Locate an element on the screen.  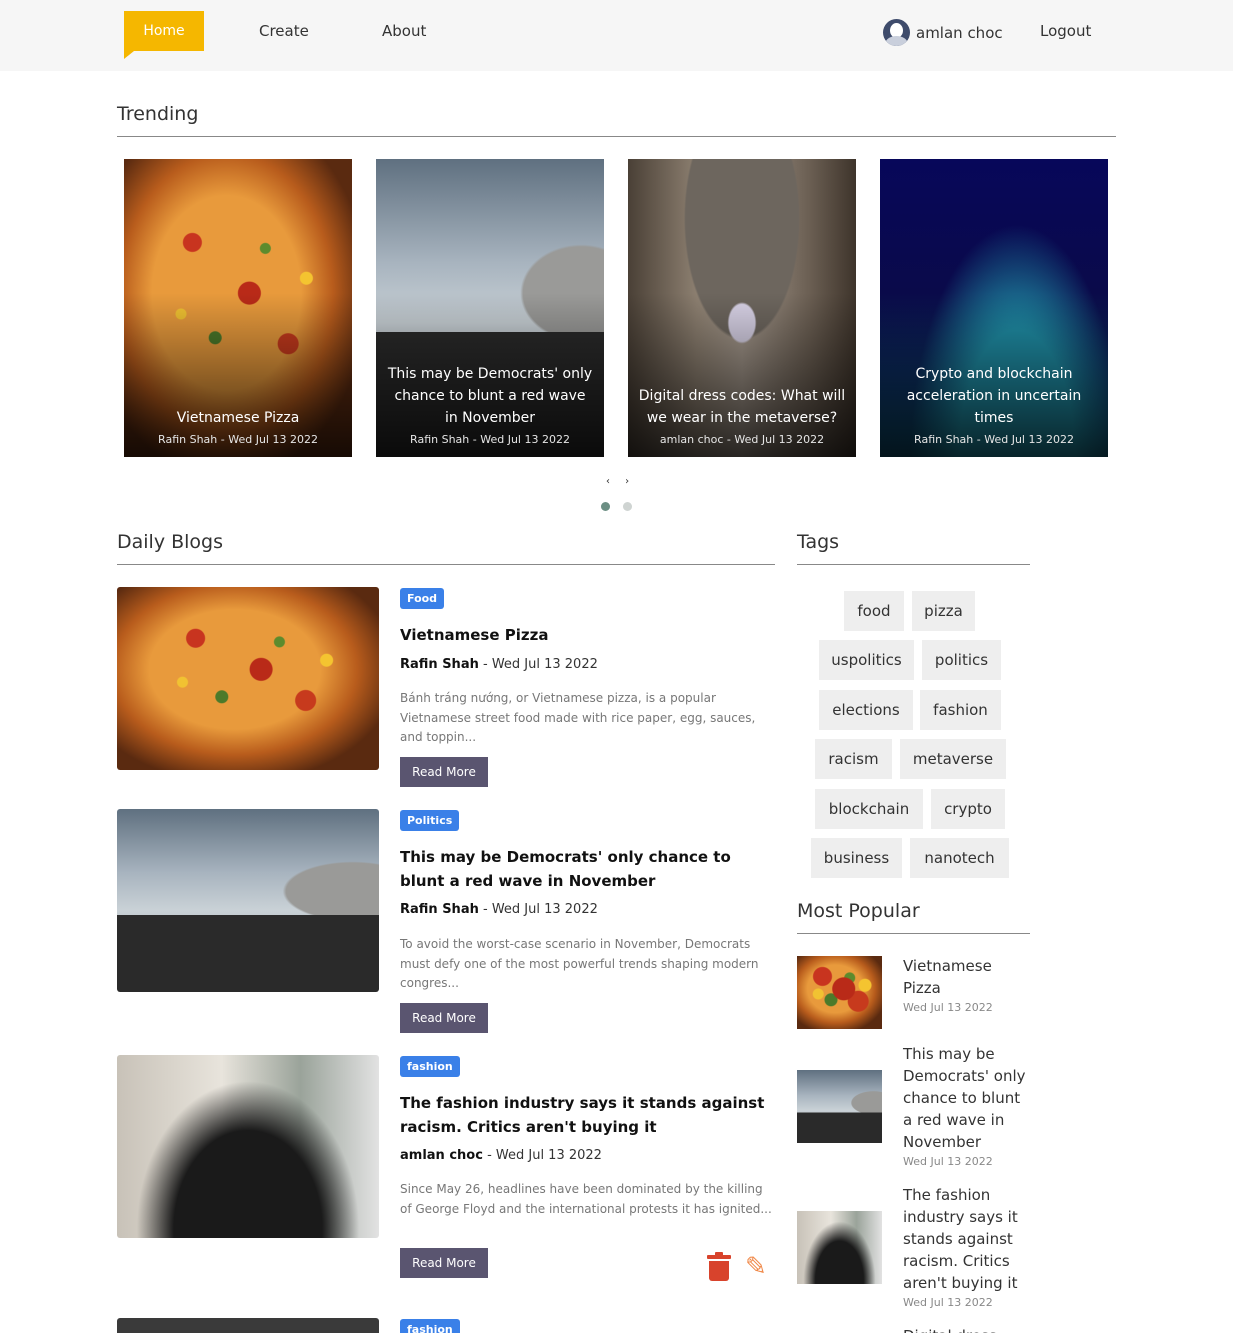
trash-icon is located at coordinates (719, 1267).